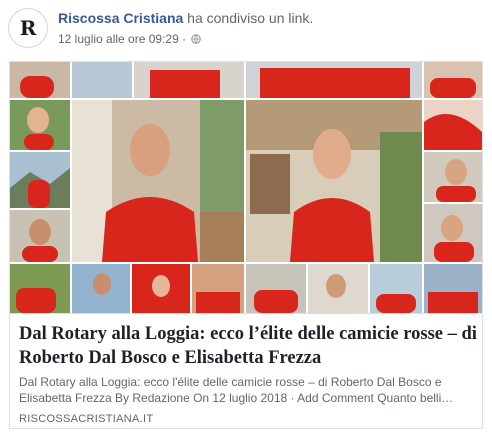 The image size is (492, 437). I want to click on page-name-link: Riscossa Cristiana, so click(120, 18).